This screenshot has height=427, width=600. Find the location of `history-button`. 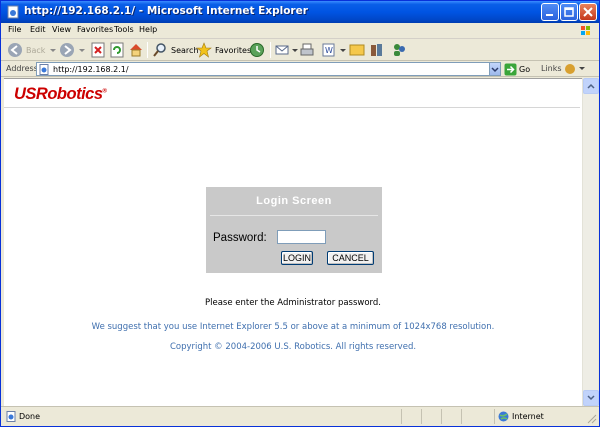

history-button is located at coordinates (257, 50).